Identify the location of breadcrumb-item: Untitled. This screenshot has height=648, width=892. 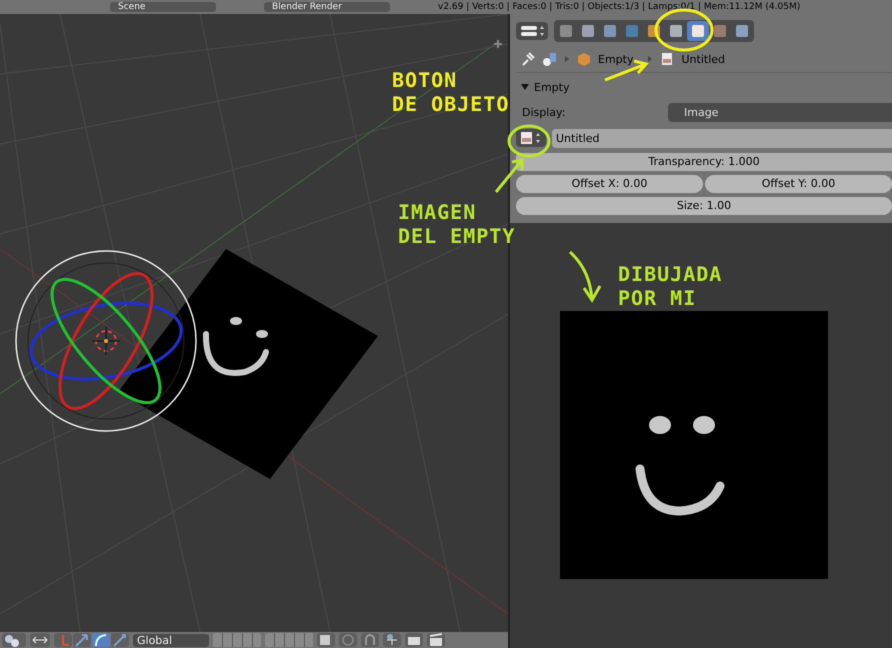
(703, 59).